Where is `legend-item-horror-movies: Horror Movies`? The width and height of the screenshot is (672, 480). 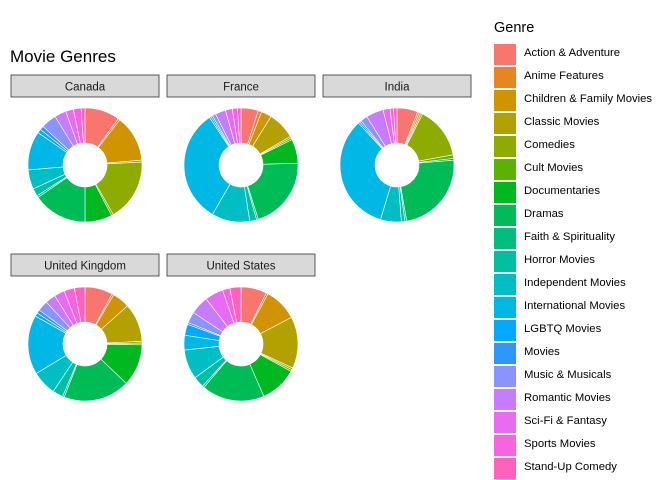
legend-item-horror-movies: Horror Movies is located at coordinates (544, 261).